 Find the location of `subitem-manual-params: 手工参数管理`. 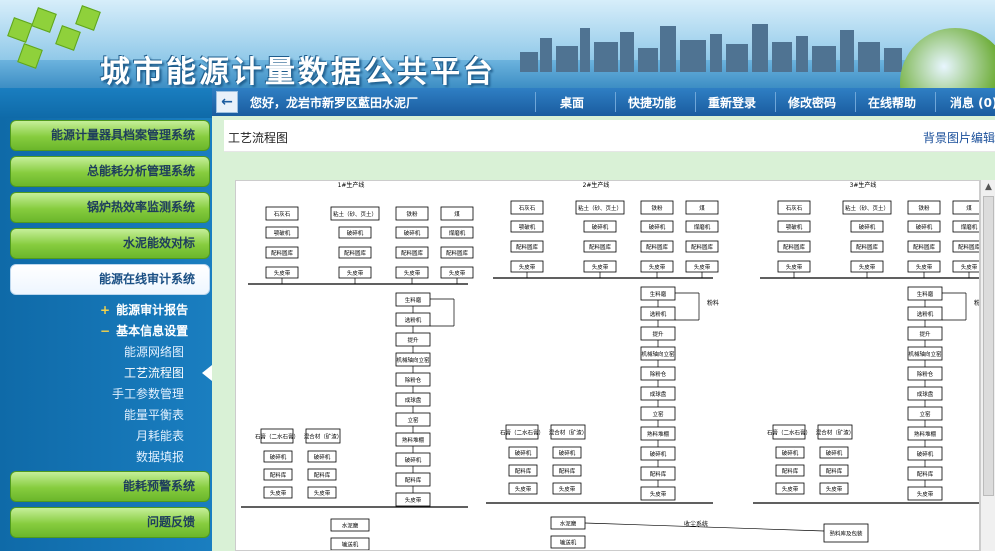

subitem-manual-params: 手工参数管理 is located at coordinates (148, 393).